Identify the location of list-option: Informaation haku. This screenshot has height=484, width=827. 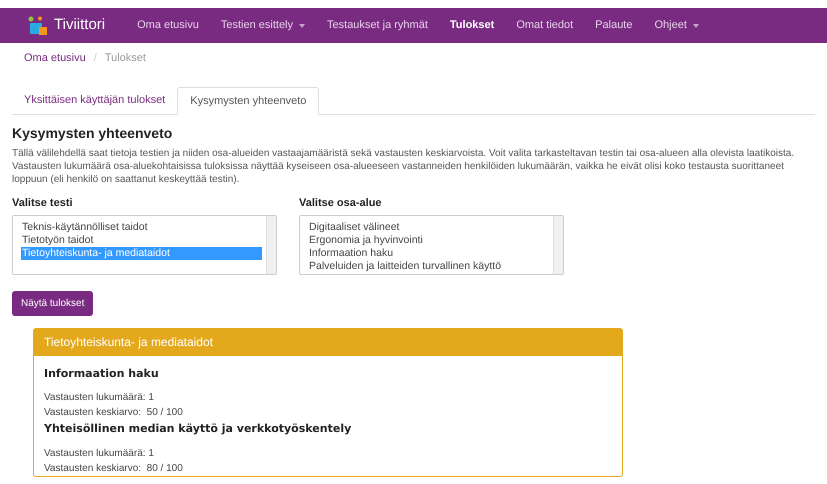
(429, 253).